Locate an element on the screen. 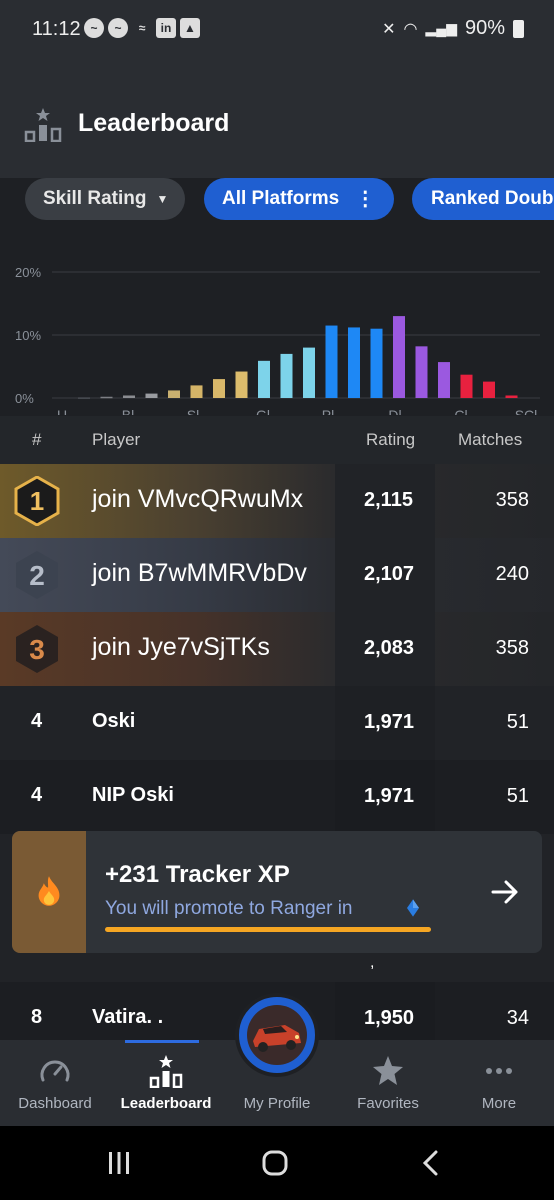 This screenshot has width=554, height=1200. activity-icon: ≈ is located at coordinates (142, 28).